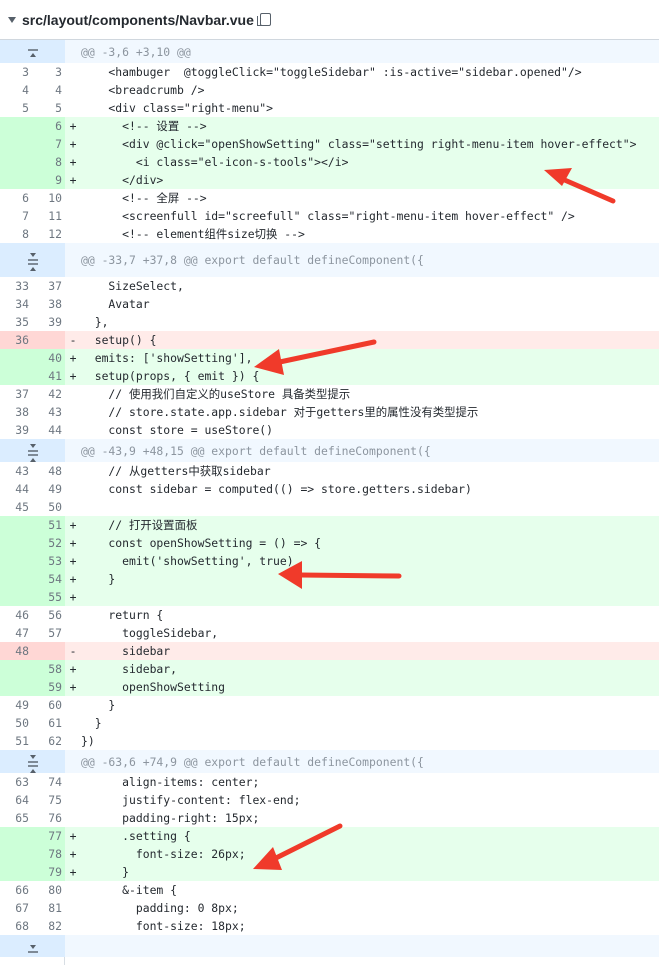 This screenshot has width=659, height=965. Describe the element at coordinates (48, 561) in the screenshot. I see `new-line-number: 53` at that location.